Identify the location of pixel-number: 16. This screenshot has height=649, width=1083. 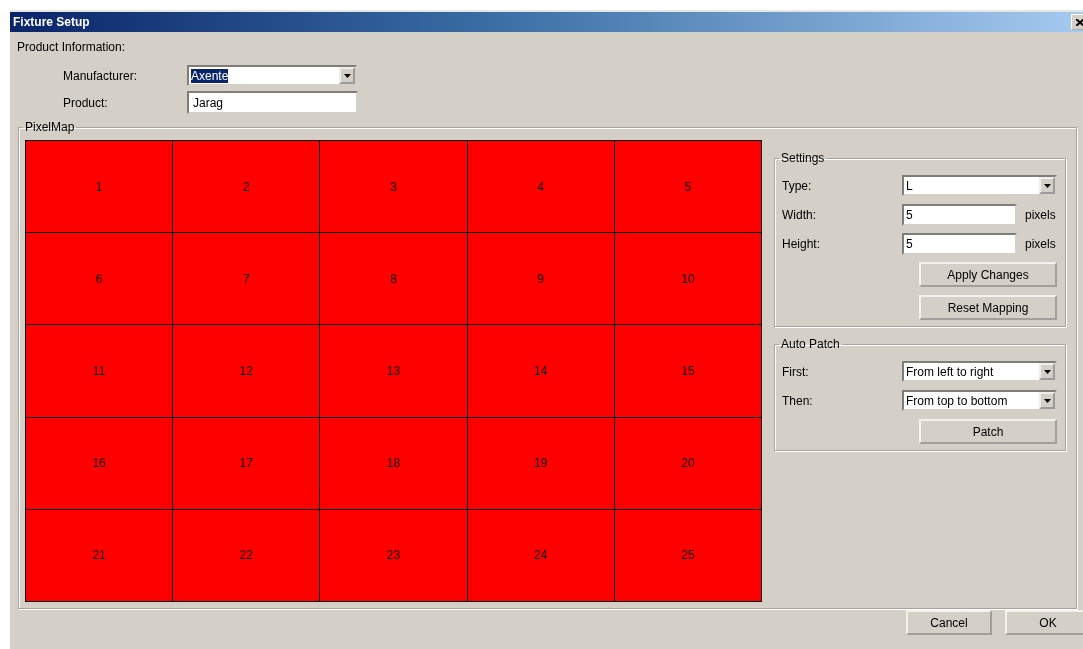
(99, 463).